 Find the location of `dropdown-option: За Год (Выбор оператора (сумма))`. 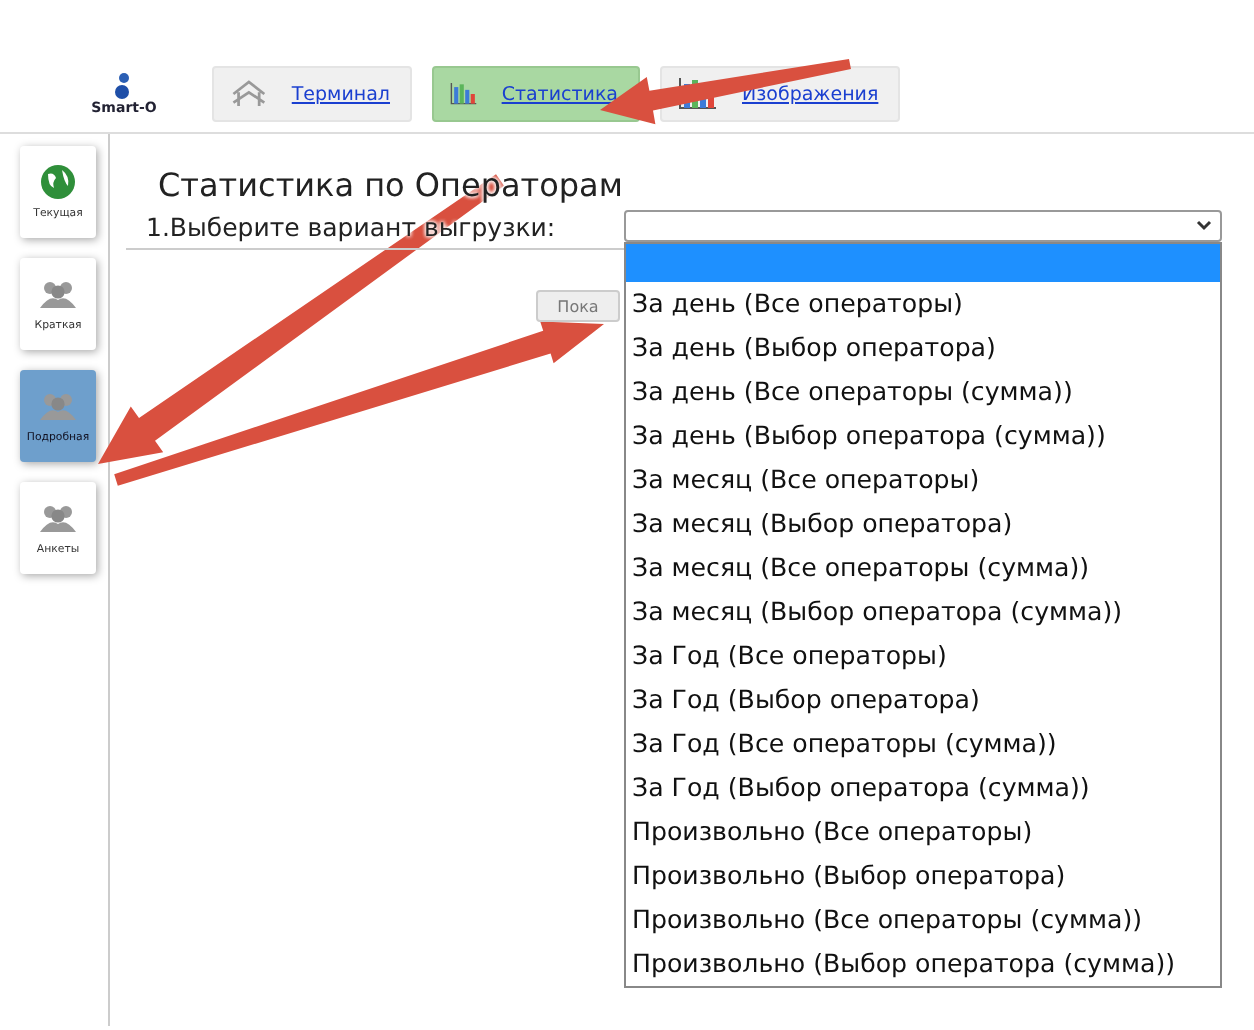

dropdown-option: За Год (Выбор оператора (сумма)) is located at coordinates (923, 788).